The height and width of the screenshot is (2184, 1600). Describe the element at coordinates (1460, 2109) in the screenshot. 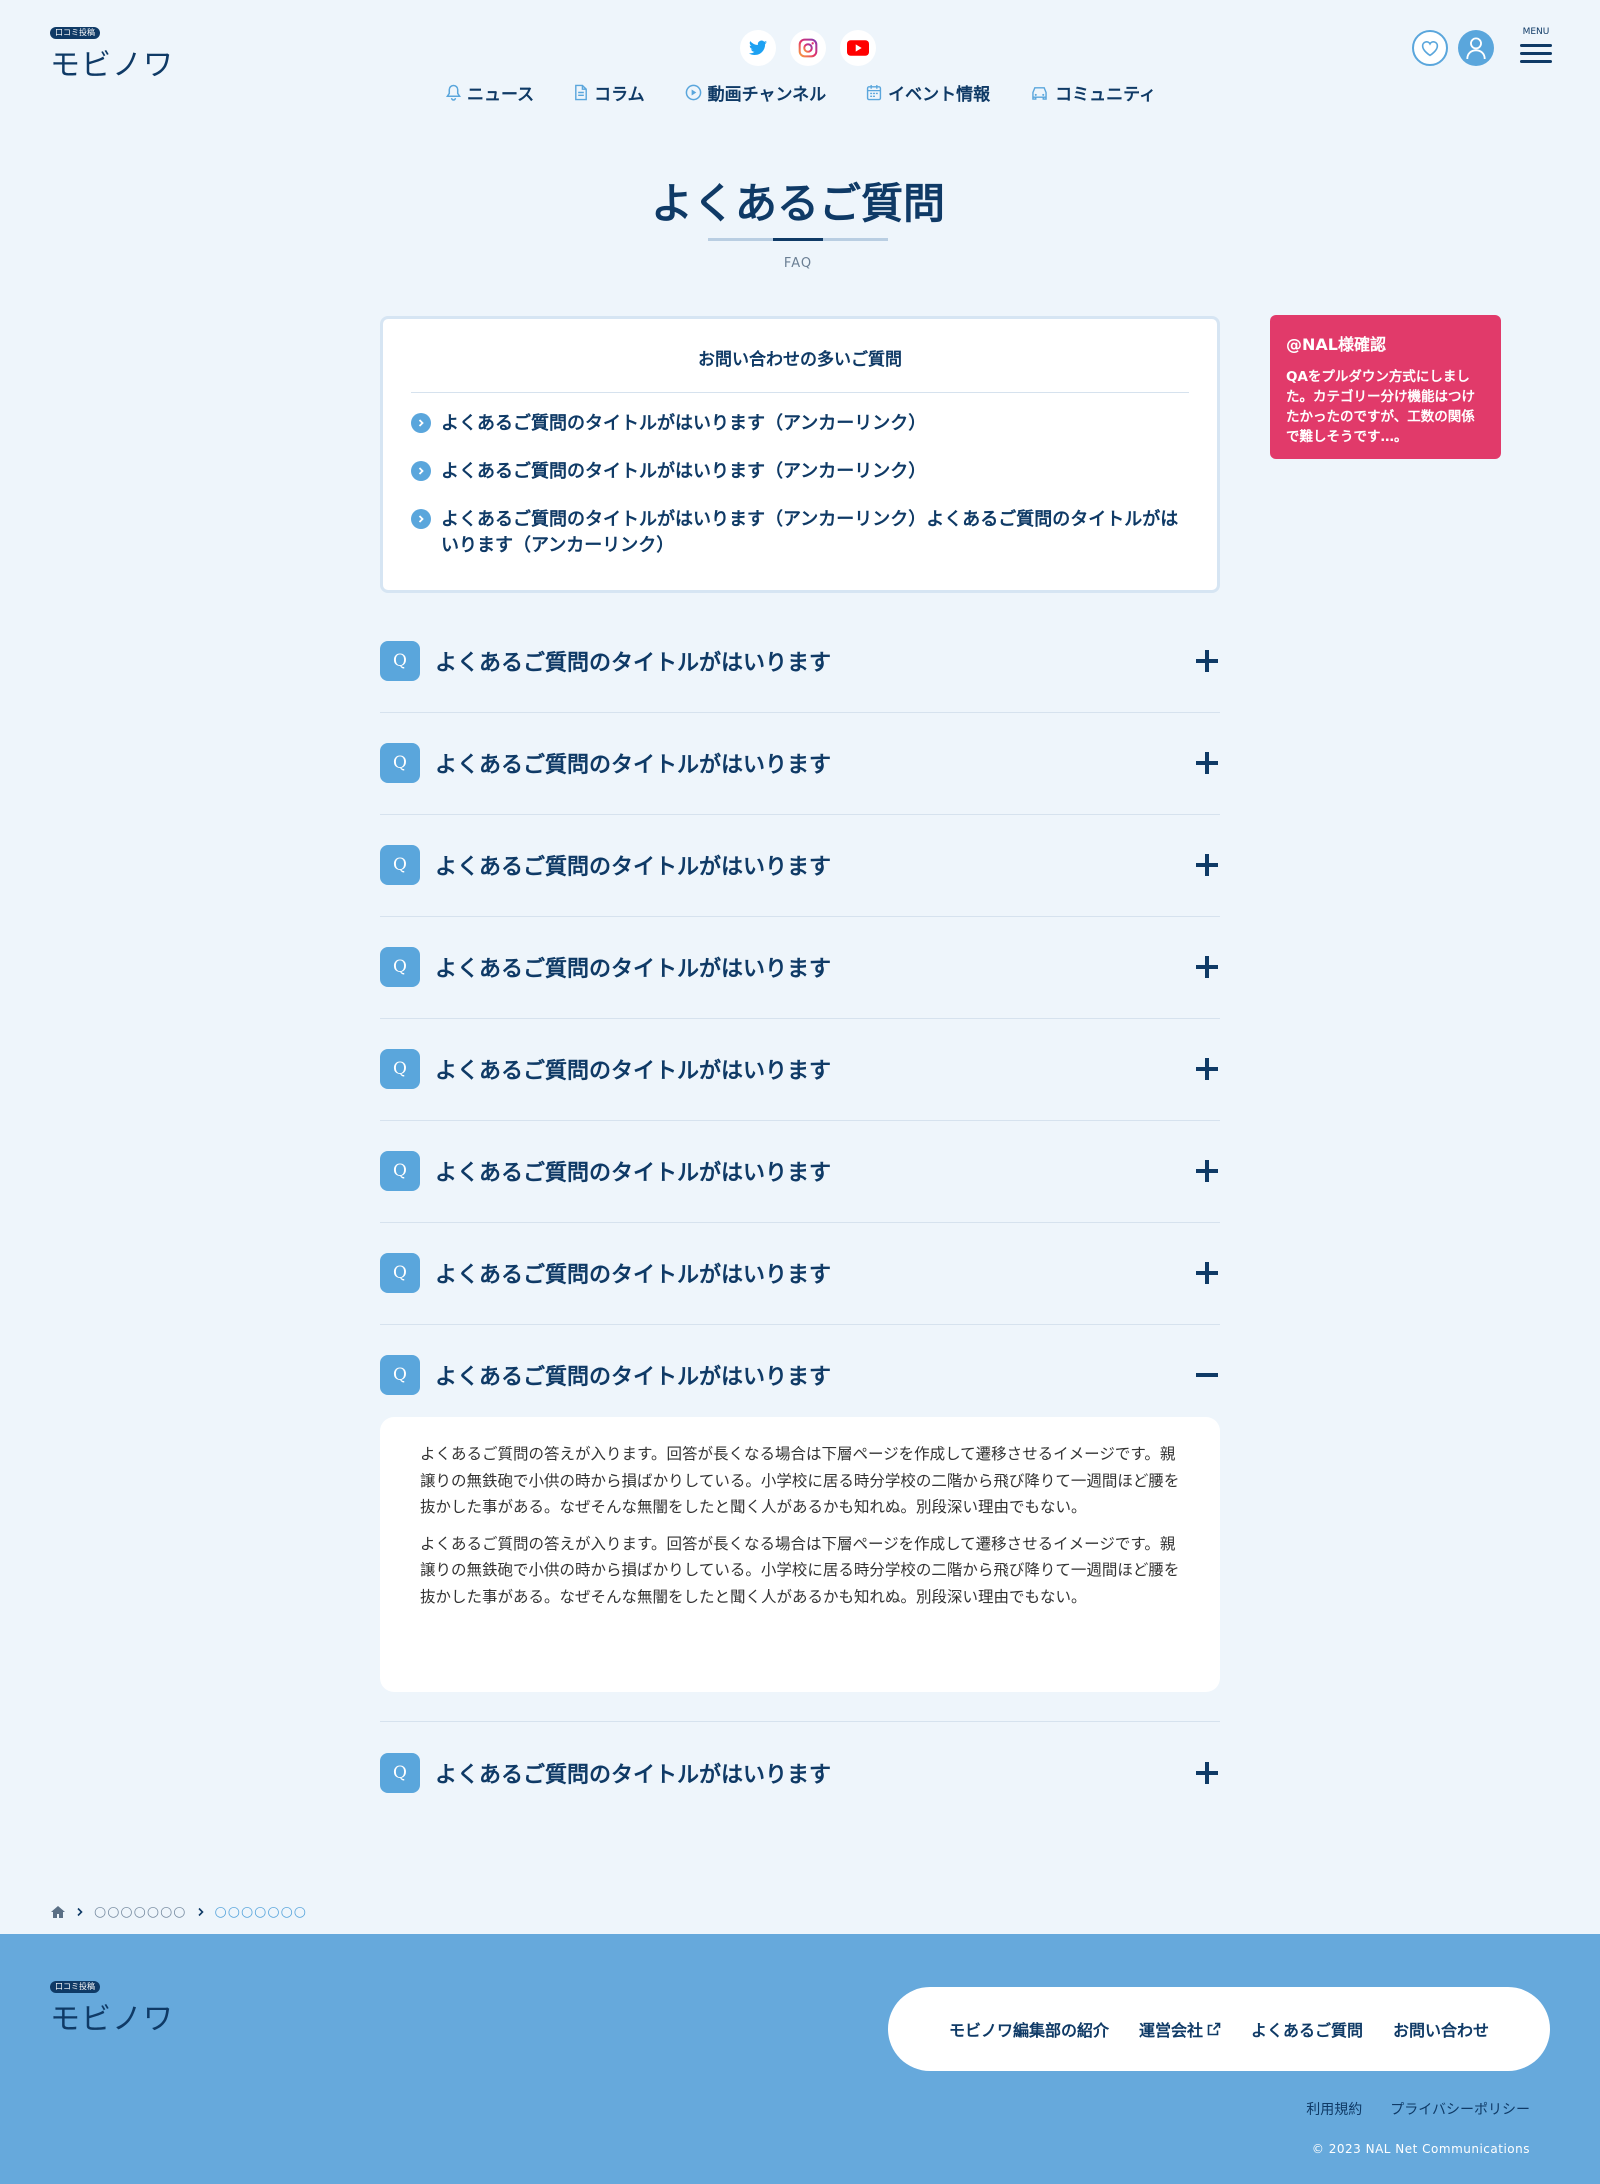

I see `footer-link-privacy: プライバシーポリシー` at that location.